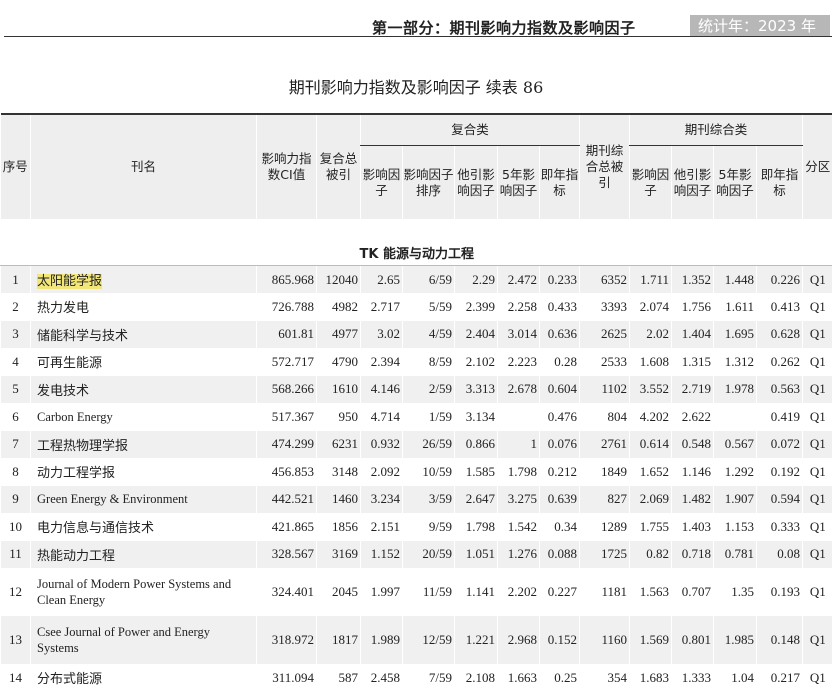 The image size is (832, 692). What do you see at coordinates (780, 307) in the screenshot?
I see `zonghe-immediacy: 0.413` at bounding box center [780, 307].